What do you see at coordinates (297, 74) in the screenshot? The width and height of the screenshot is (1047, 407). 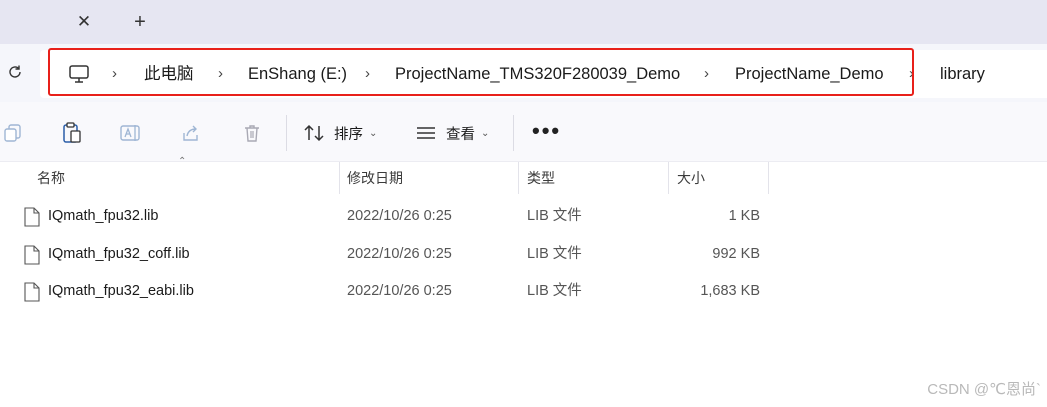 I see `breadcrumb-drive-e: EnShang (E:)` at bounding box center [297, 74].